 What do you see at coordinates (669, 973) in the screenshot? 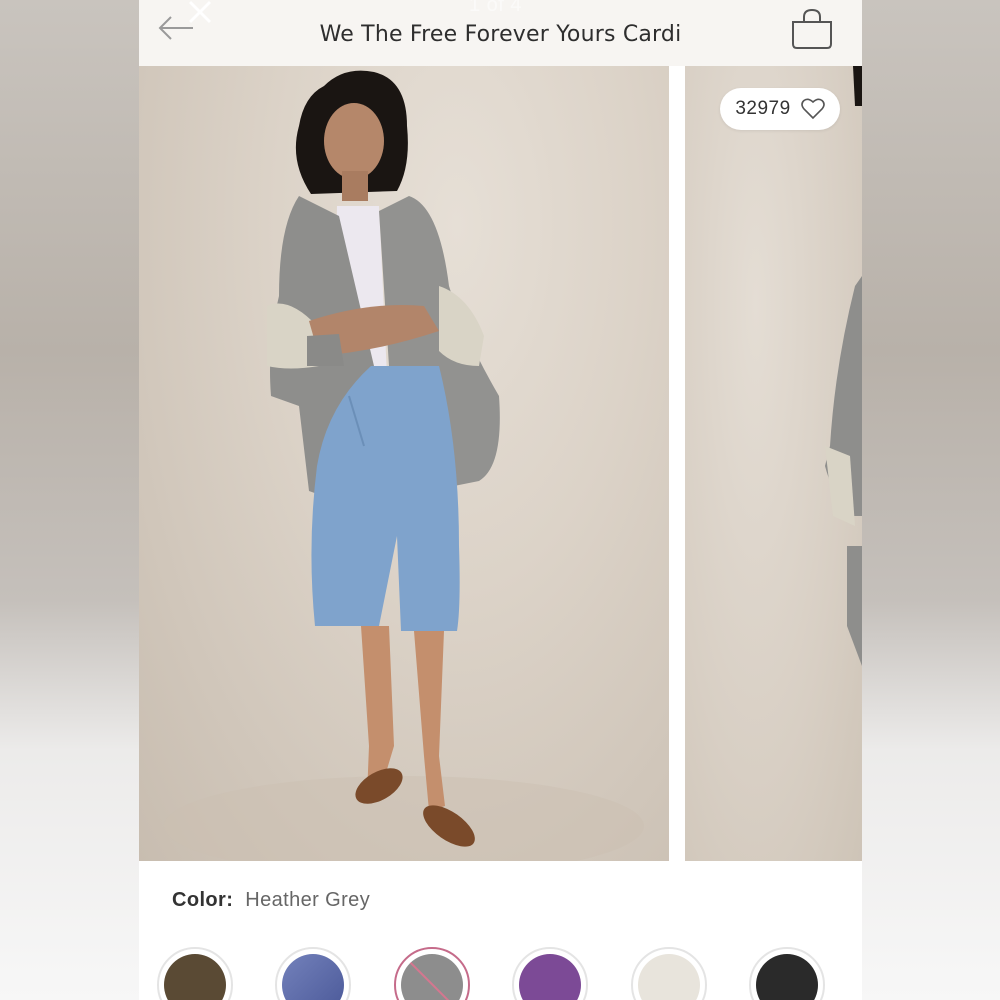
I see `swatch-cream` at bounding box center [669, 973].